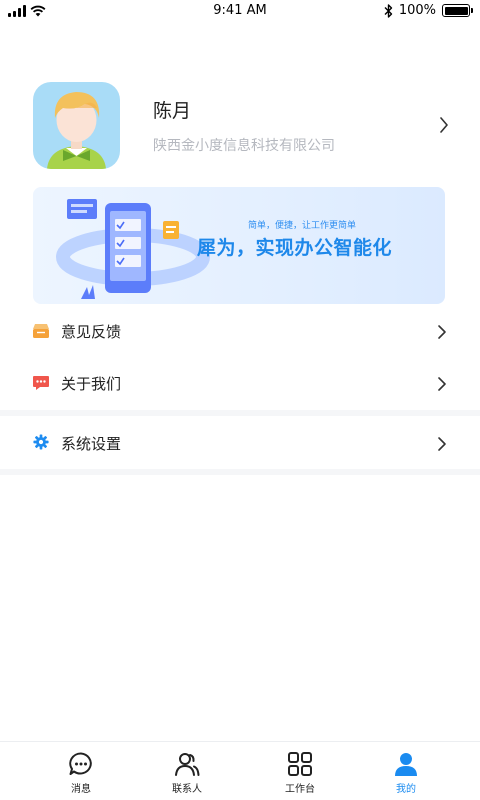  What do you see at coordinates (91, 444) in the screenshot?
I see `menu-label-settings: 系统设置` at bounding box center [91, 444].